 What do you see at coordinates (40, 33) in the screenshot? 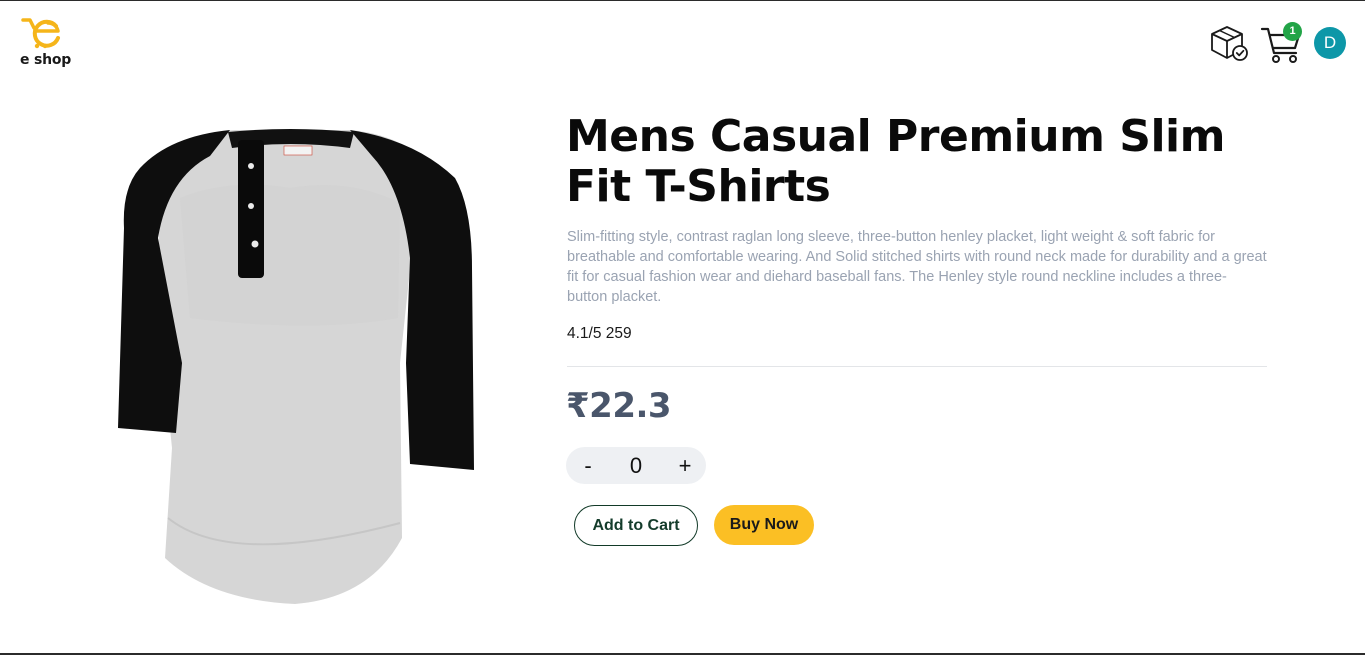
I see `logo-icon` at bounding box center [40, 33].